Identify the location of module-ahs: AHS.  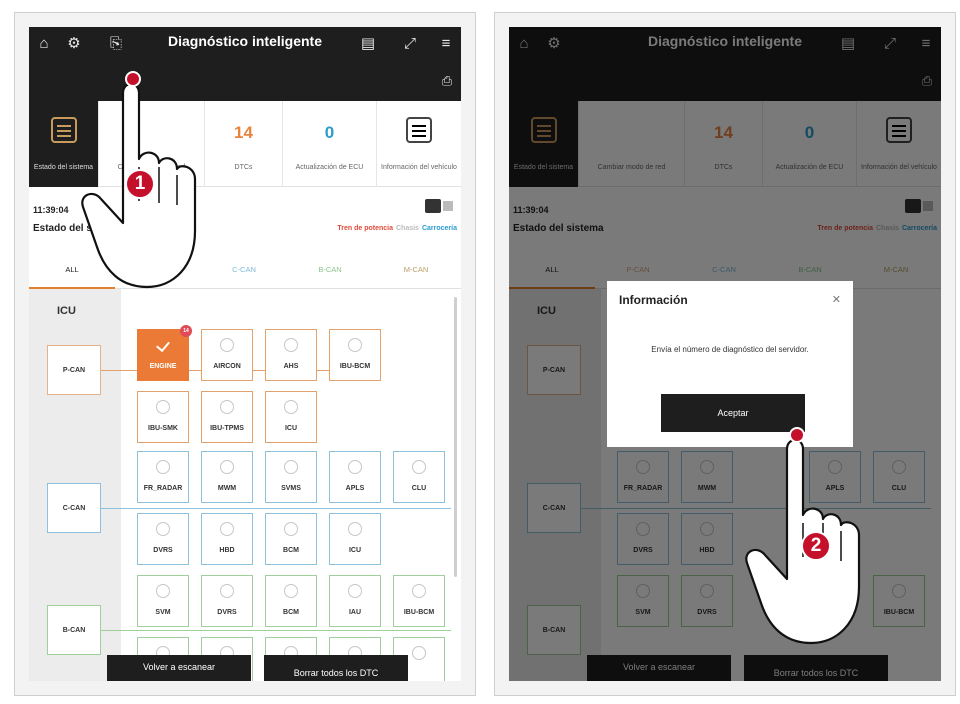
(291, 355).